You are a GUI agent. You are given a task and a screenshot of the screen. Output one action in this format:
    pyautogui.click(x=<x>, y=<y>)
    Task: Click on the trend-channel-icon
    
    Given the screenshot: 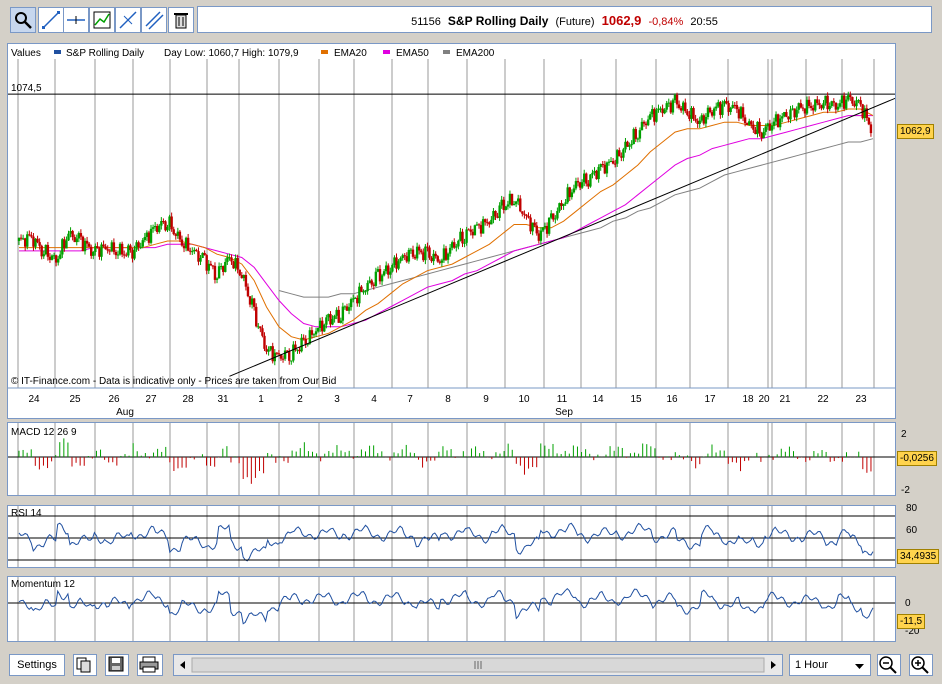 What is the action you would take?
    pyautogui.click(x=154, y=20)
    